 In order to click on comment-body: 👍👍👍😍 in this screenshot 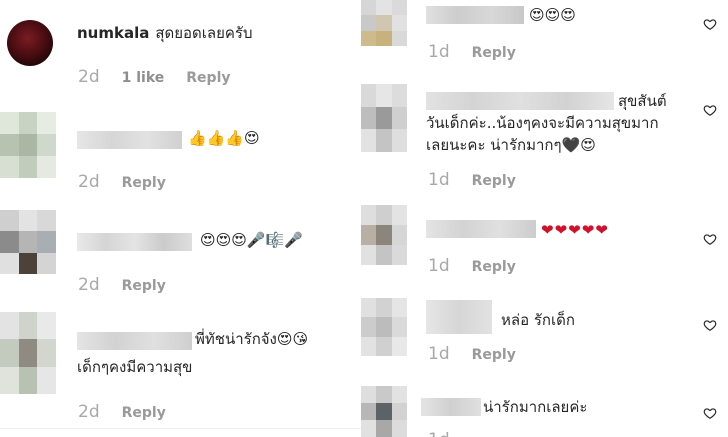, I will do `click(224, 138)`.